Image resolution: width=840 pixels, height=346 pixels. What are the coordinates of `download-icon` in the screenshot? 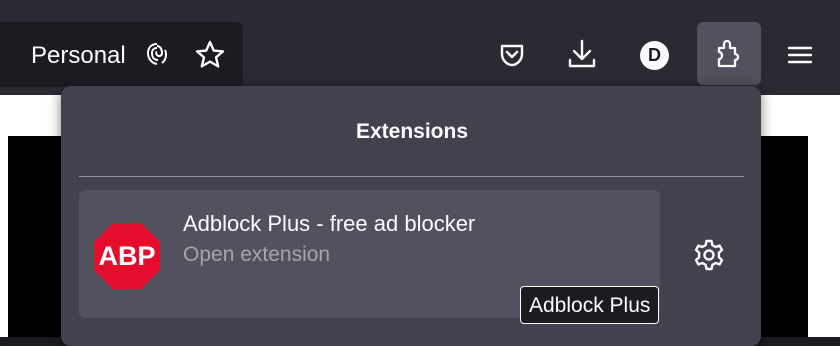 It's located at (582, 54).